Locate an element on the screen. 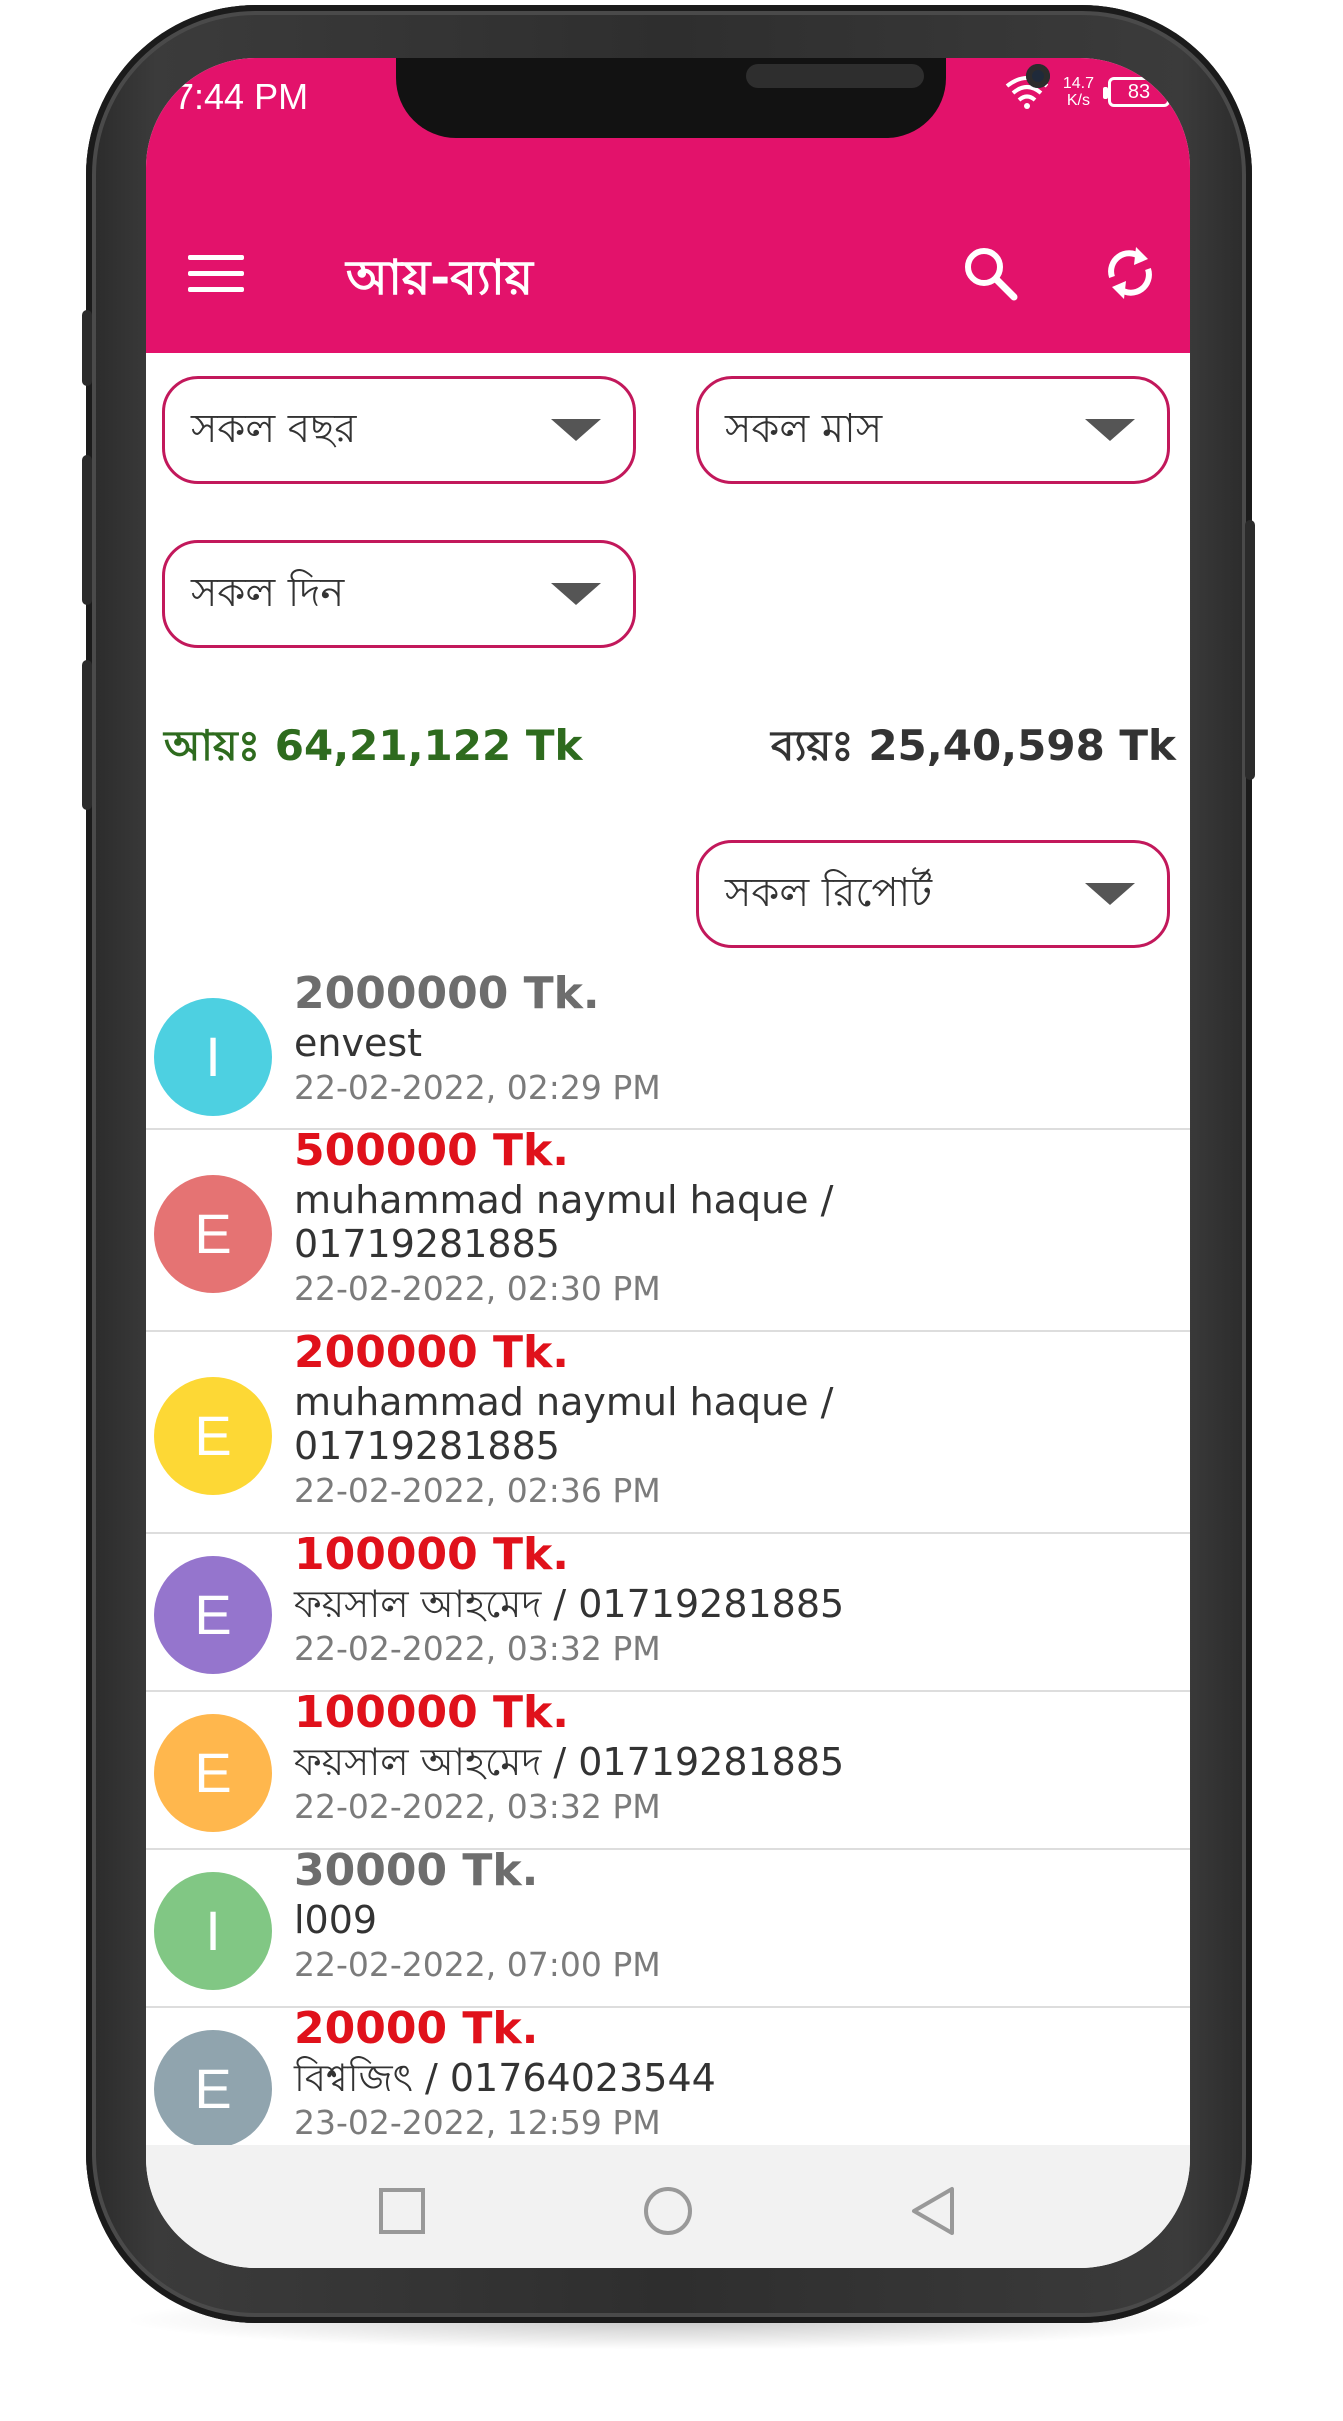 The width and height of the screenshot is (1343, 2421). transaction-row: I 30000 Tk. l009 22-02-2022, 07:00 PM is located at coordinates (668, 1926).